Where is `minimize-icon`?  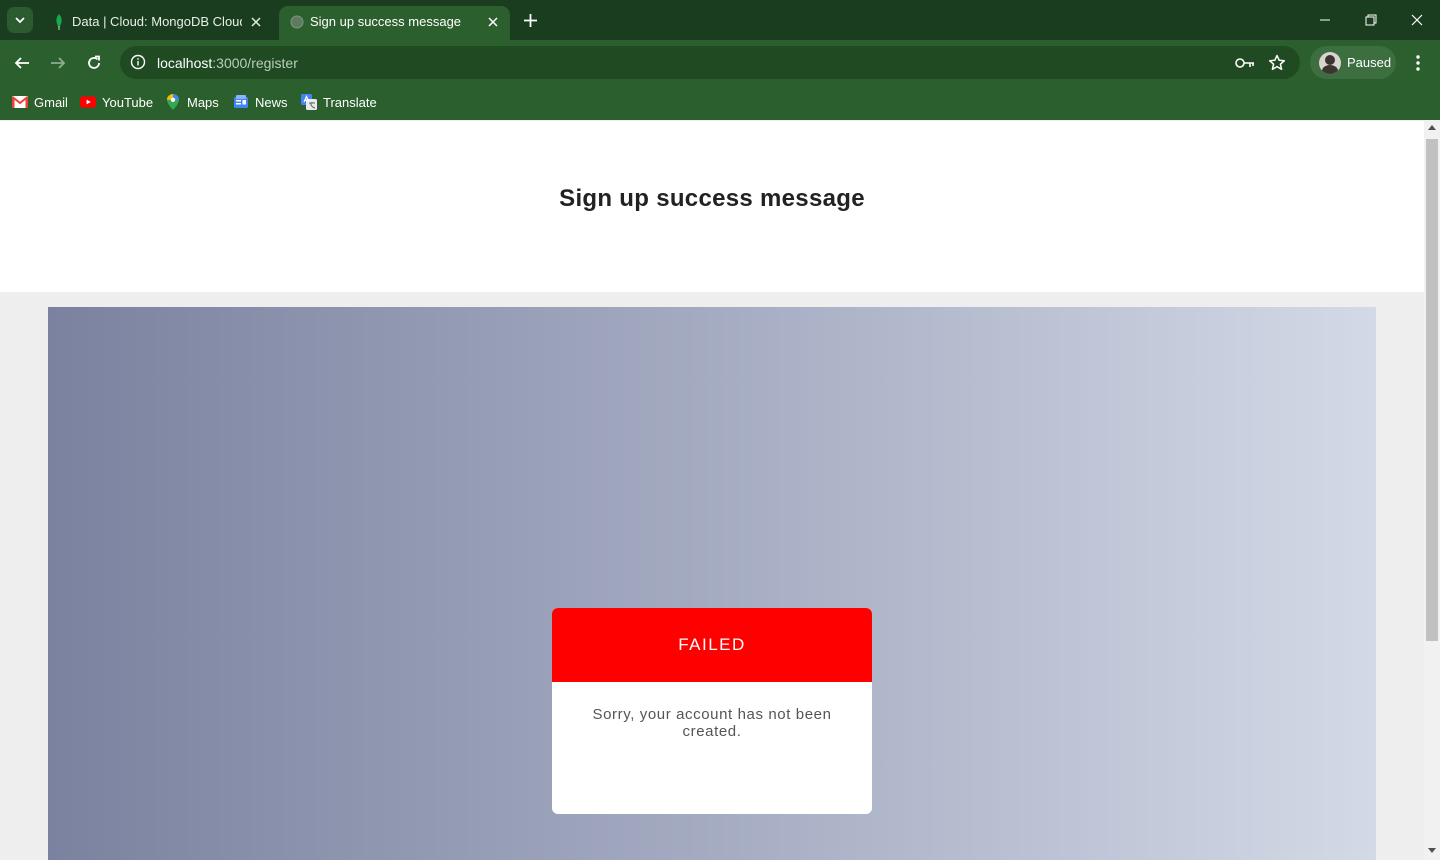
minimize-icon is located at coordinates (1325, 20).